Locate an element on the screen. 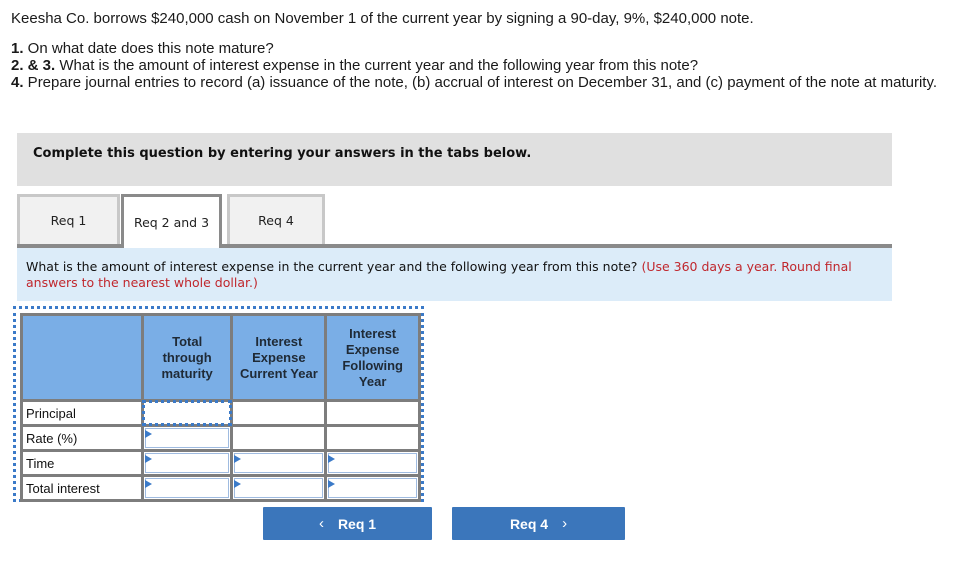  item-number: 4. is located at coordinates (17, 82).